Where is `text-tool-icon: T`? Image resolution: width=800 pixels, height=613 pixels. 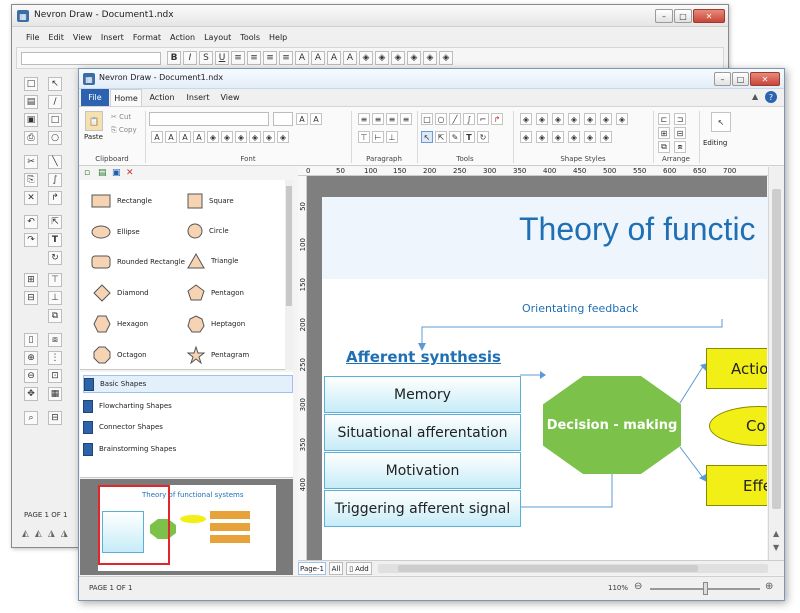 text-tool-icon: T is located at coordinates (469, 137).